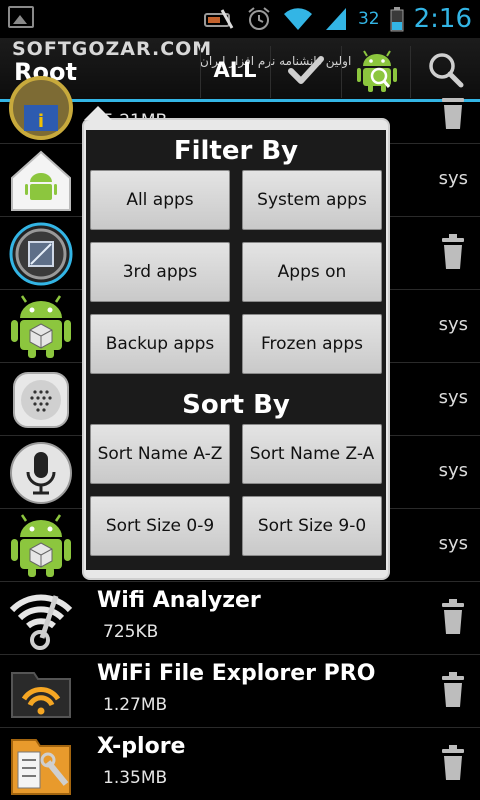 The height and width of the screenshot is (800, 480). What do you see at coordinates (141, 746) in the screenshot?
I see `app-name: X-plore` at bounding box center [141, 746].